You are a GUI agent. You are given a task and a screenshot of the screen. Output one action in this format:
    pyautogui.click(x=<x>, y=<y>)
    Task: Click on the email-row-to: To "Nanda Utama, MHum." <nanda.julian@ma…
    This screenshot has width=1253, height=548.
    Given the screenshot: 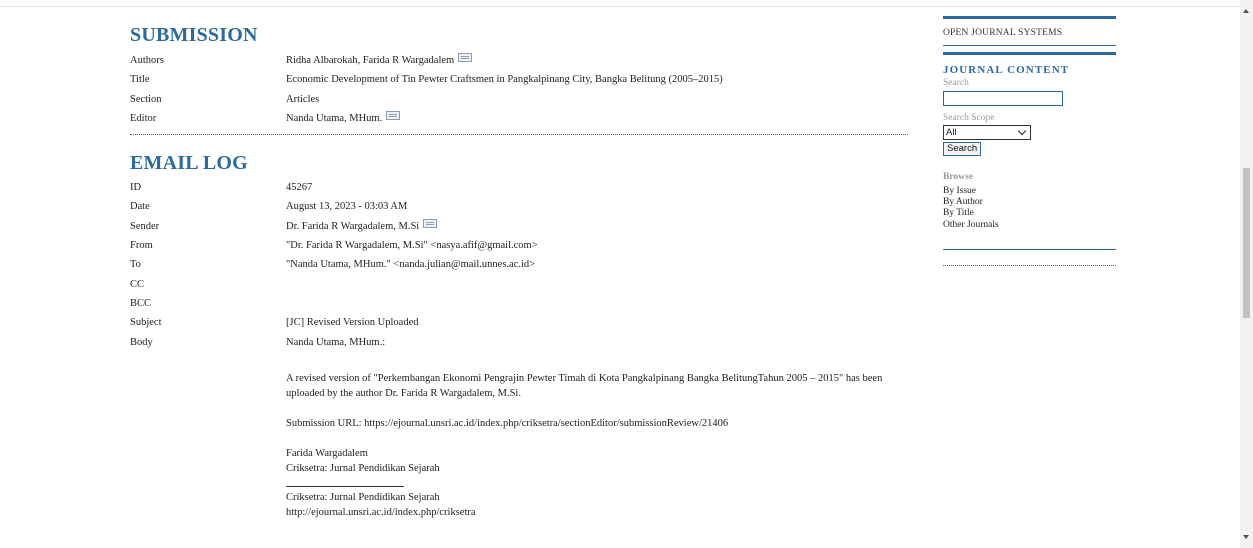 What is the action you would take?
    pyautogui.click(x=519, y=264)
    